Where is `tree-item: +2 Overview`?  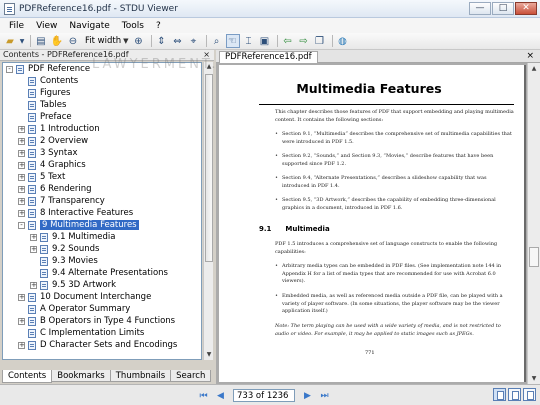
tree-item: +2 Overview is located at coordinates (102, 141).